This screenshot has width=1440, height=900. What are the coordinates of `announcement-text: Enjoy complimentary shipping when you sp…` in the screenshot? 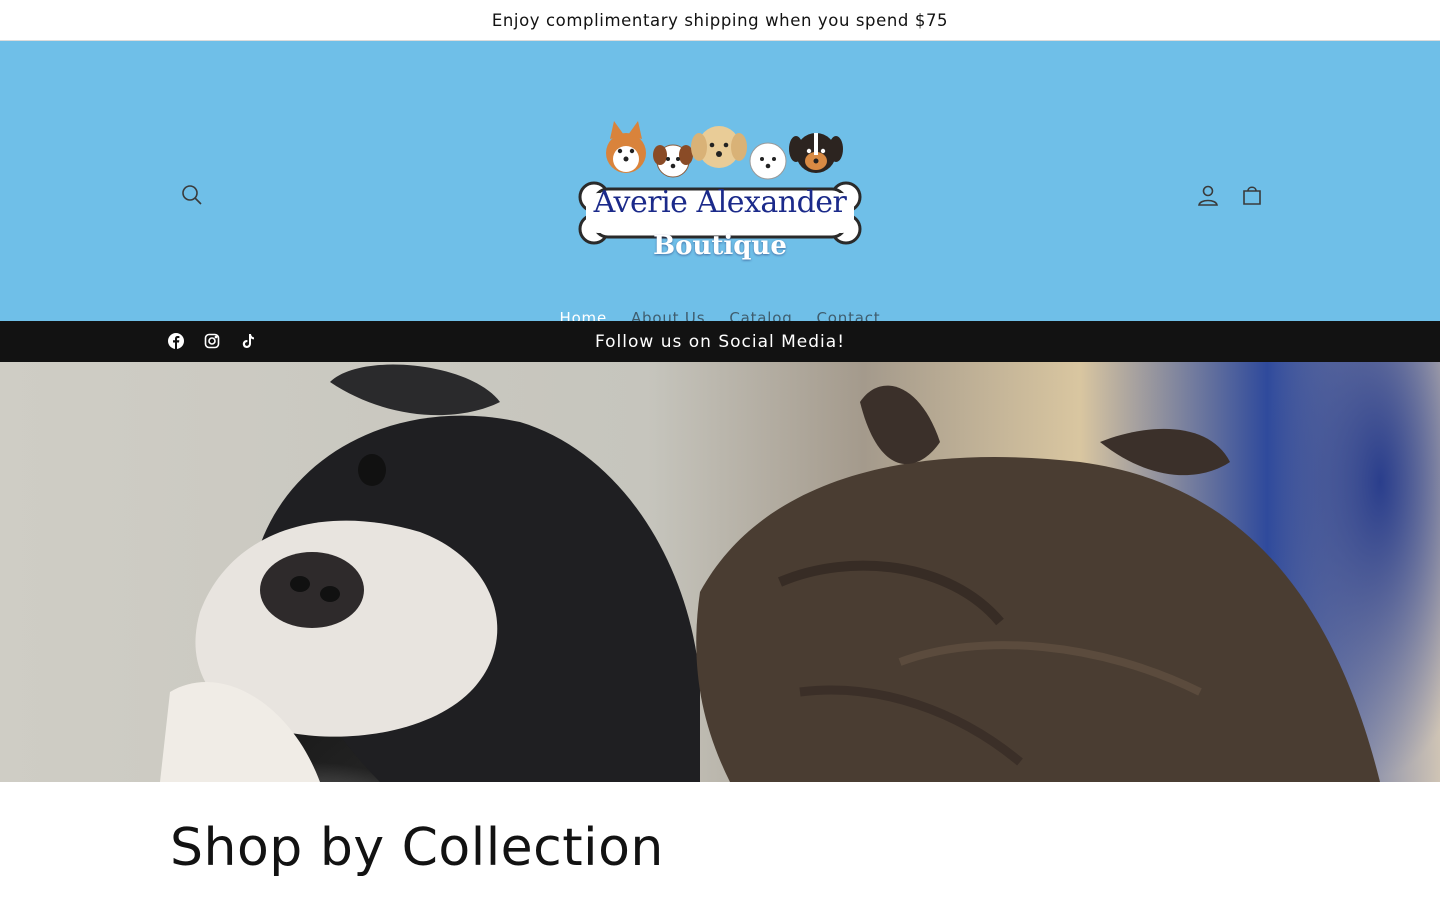 It's located at (720, 20).